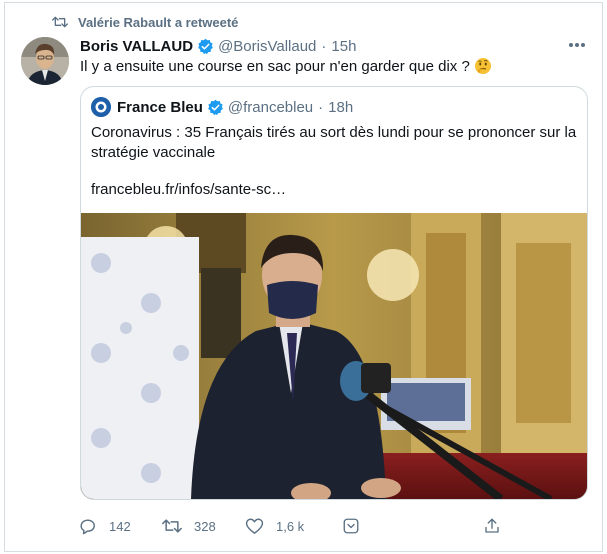  Describe the element at coordinates (267, 46) in the screenshot. I see `author-handle: @BorisVallaud` at that location.